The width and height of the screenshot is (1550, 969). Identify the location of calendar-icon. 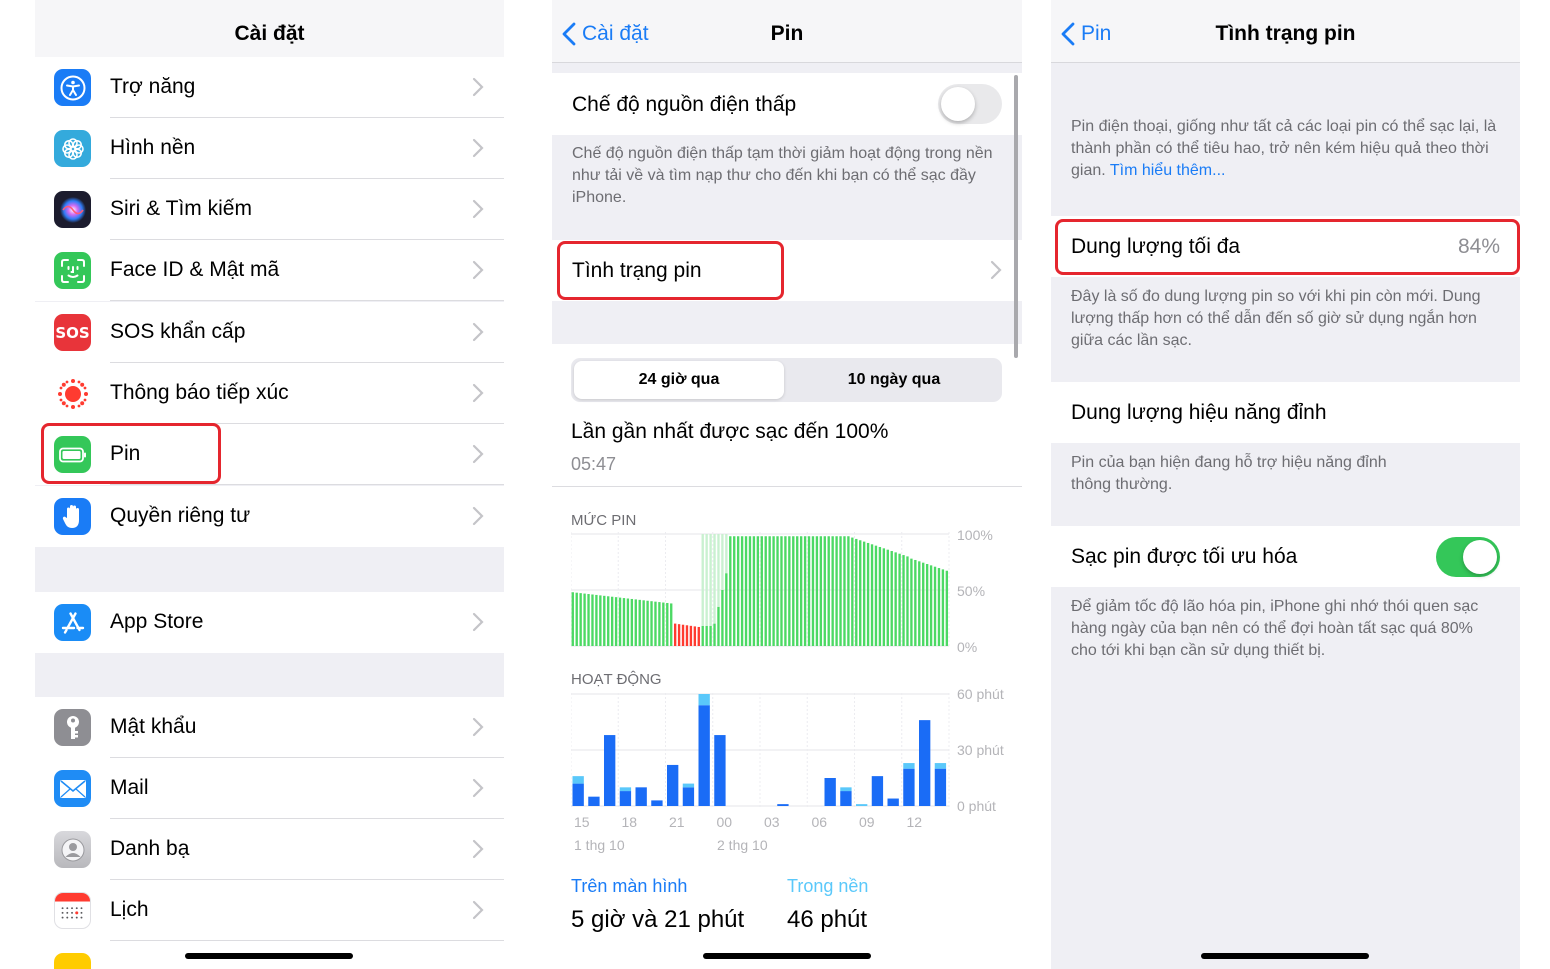
(72, 910).